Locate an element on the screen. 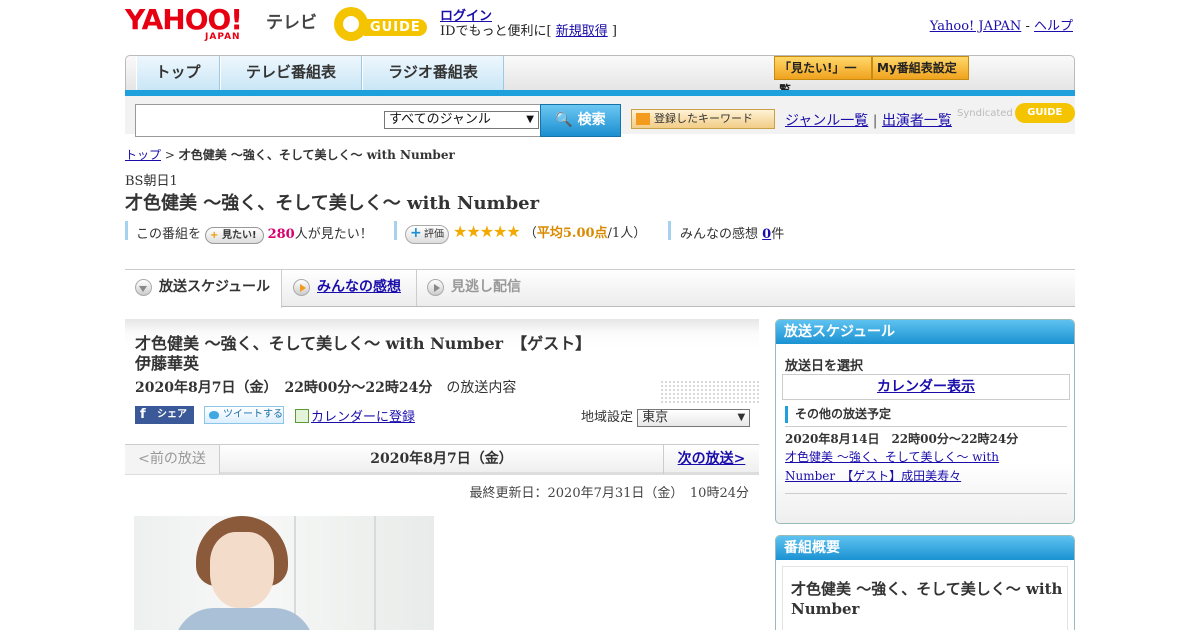  kanso-suffix: 件 is located at coordinates (778, 234).